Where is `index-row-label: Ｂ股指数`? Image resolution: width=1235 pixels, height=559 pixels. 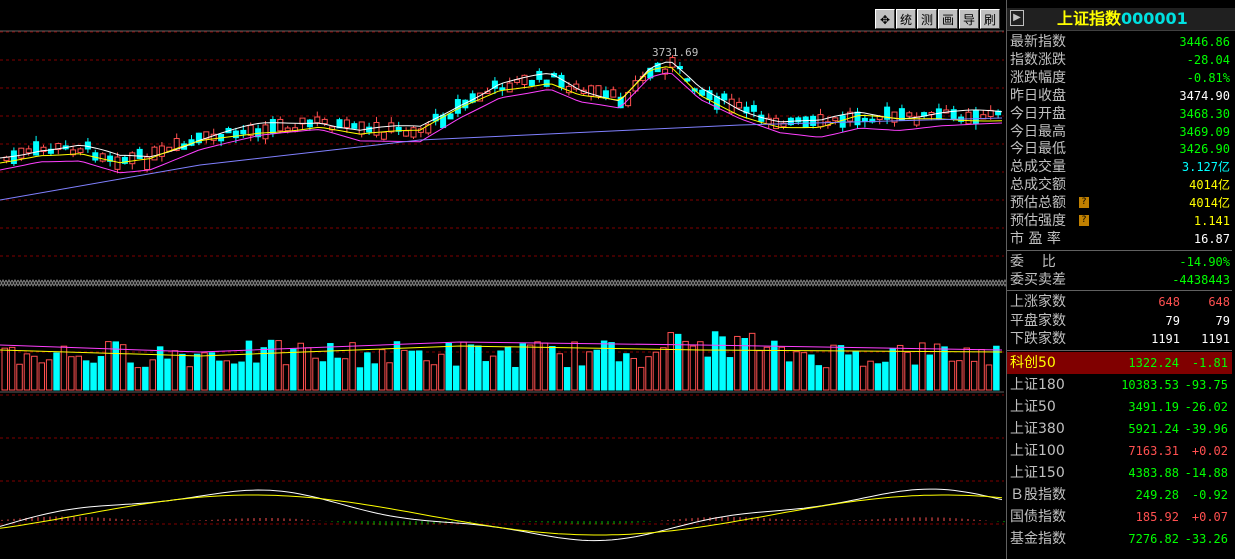 index-row-label: Ｂ股指数 is located at coordinates (1038, 495).